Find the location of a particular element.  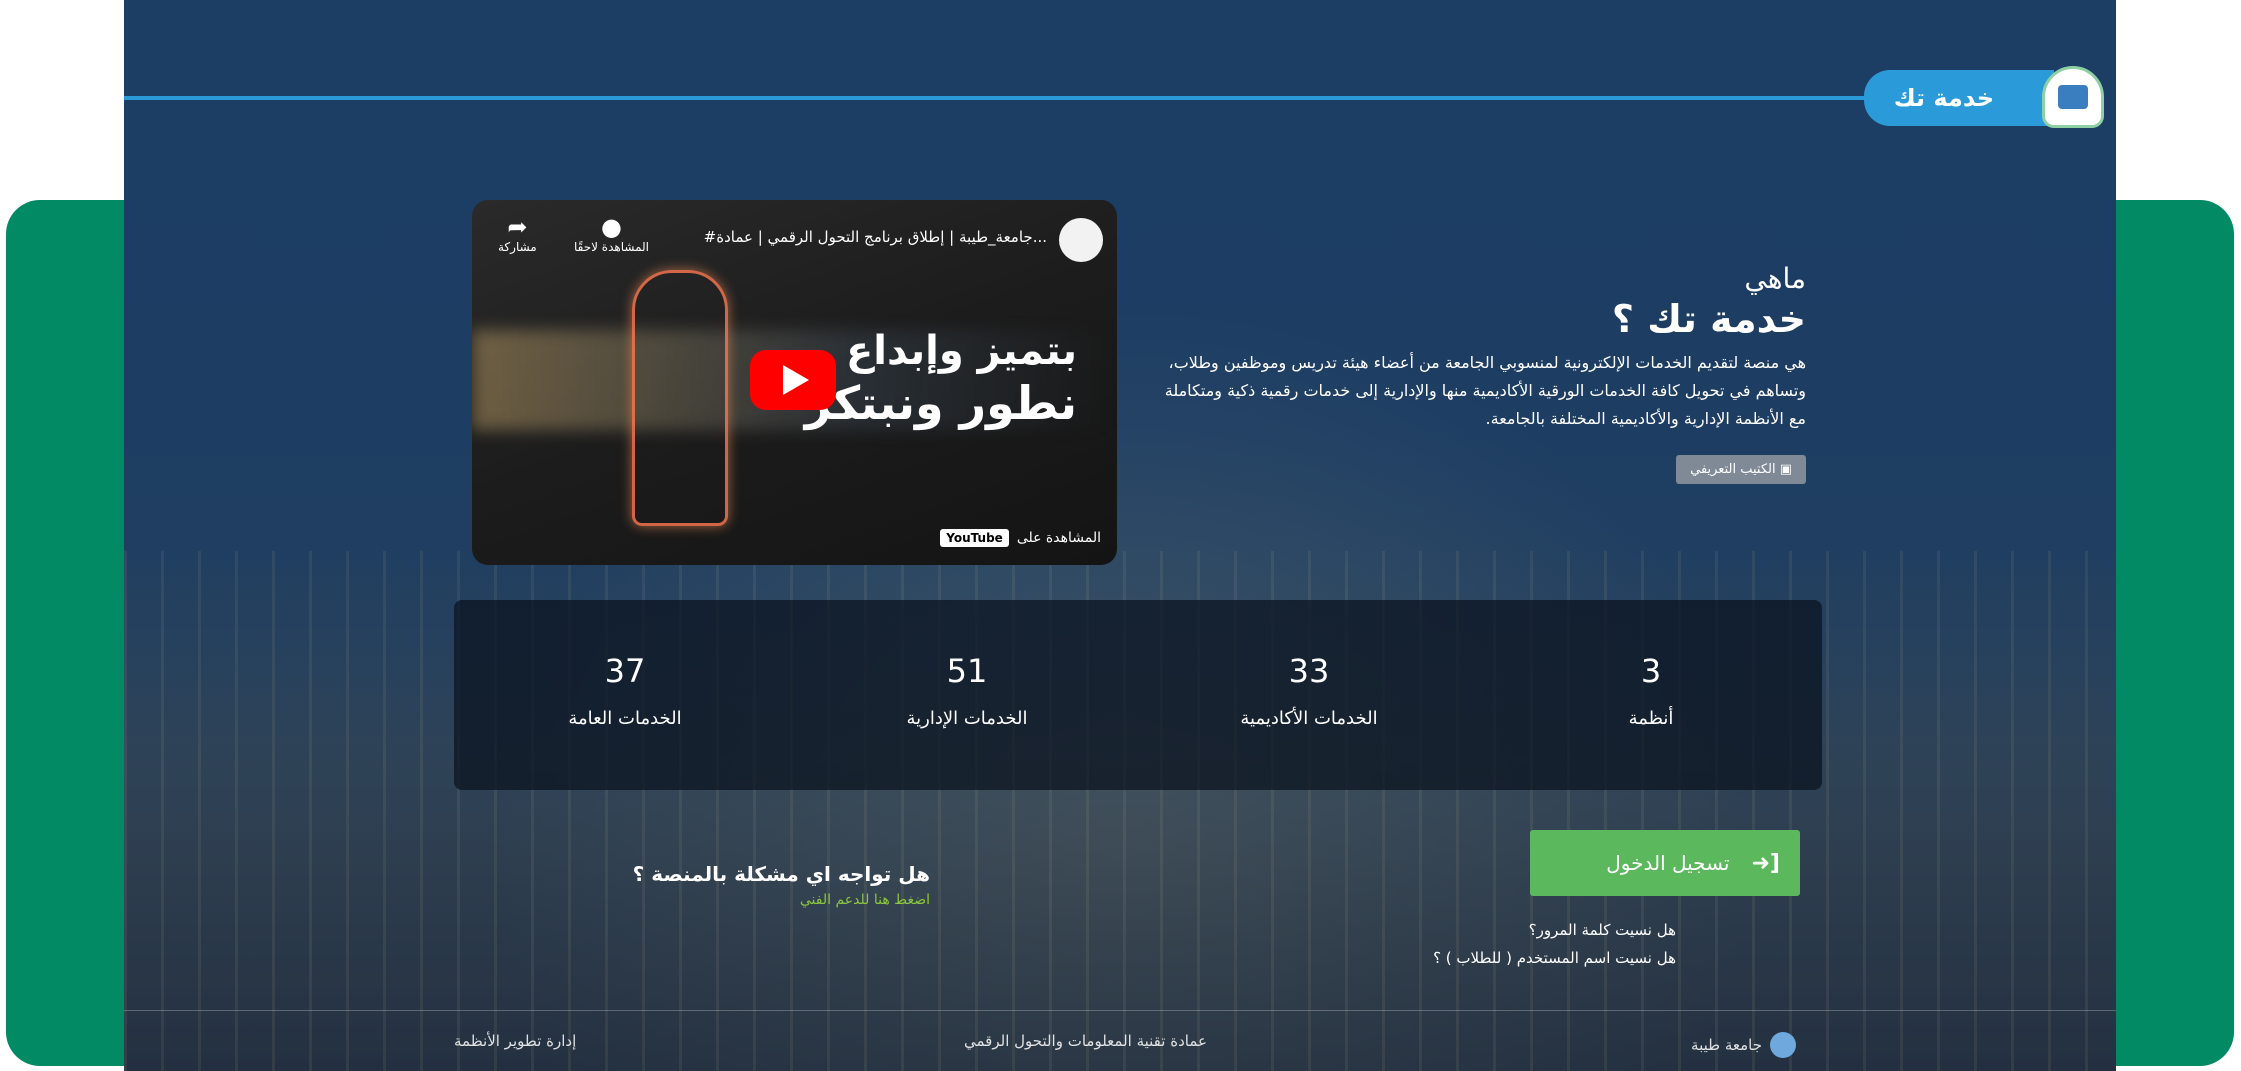

youtube-logo-icon: YouTube is located at coordinates (974, 538).